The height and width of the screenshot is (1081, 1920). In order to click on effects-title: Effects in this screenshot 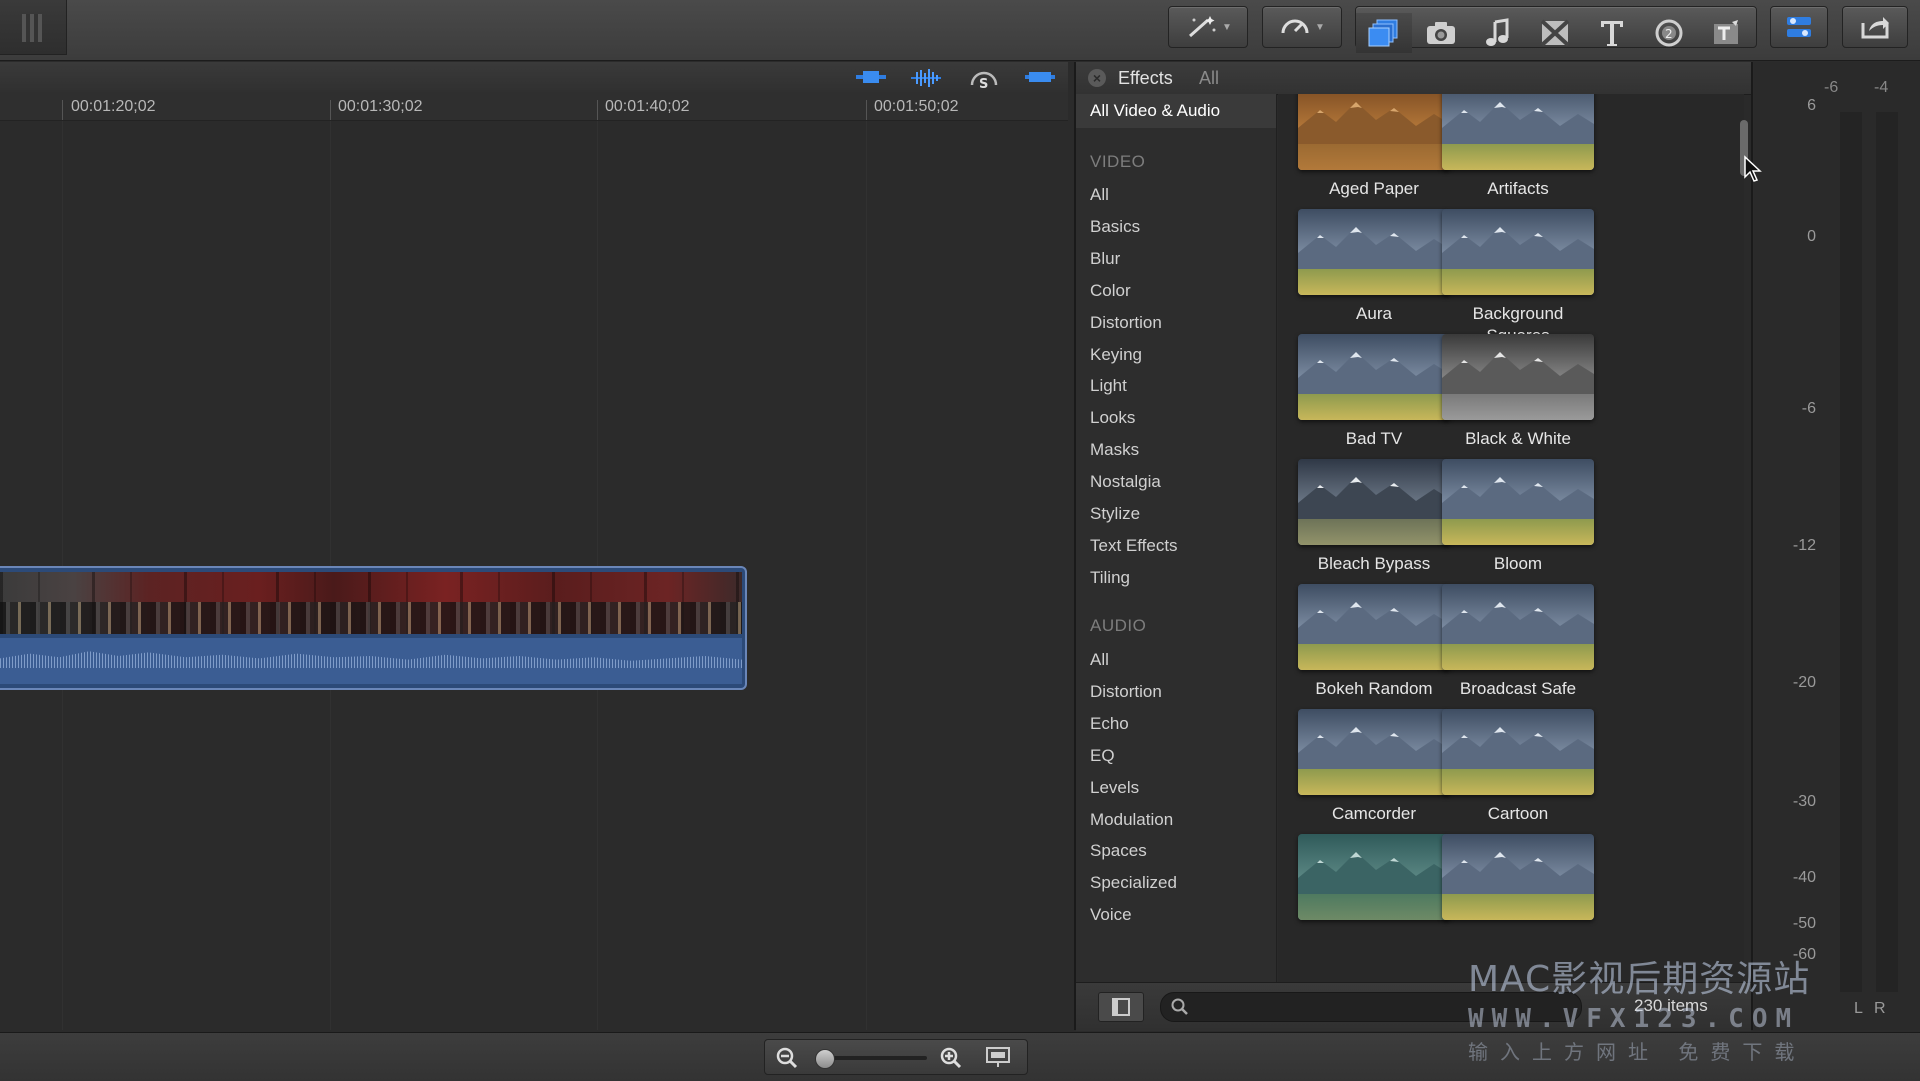, I will do `click(1145, 78)`.